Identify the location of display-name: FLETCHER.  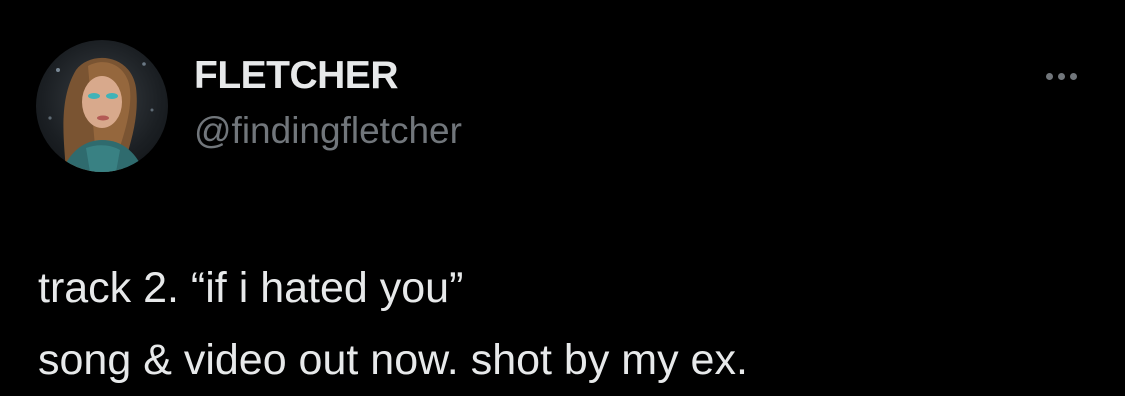
(296, 76).